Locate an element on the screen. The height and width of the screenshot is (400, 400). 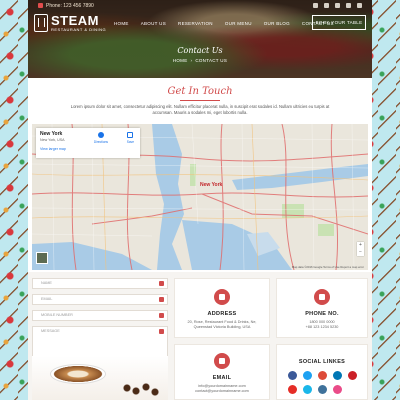
nav-menu: OUR MENU is located at coordinates (238, 23).